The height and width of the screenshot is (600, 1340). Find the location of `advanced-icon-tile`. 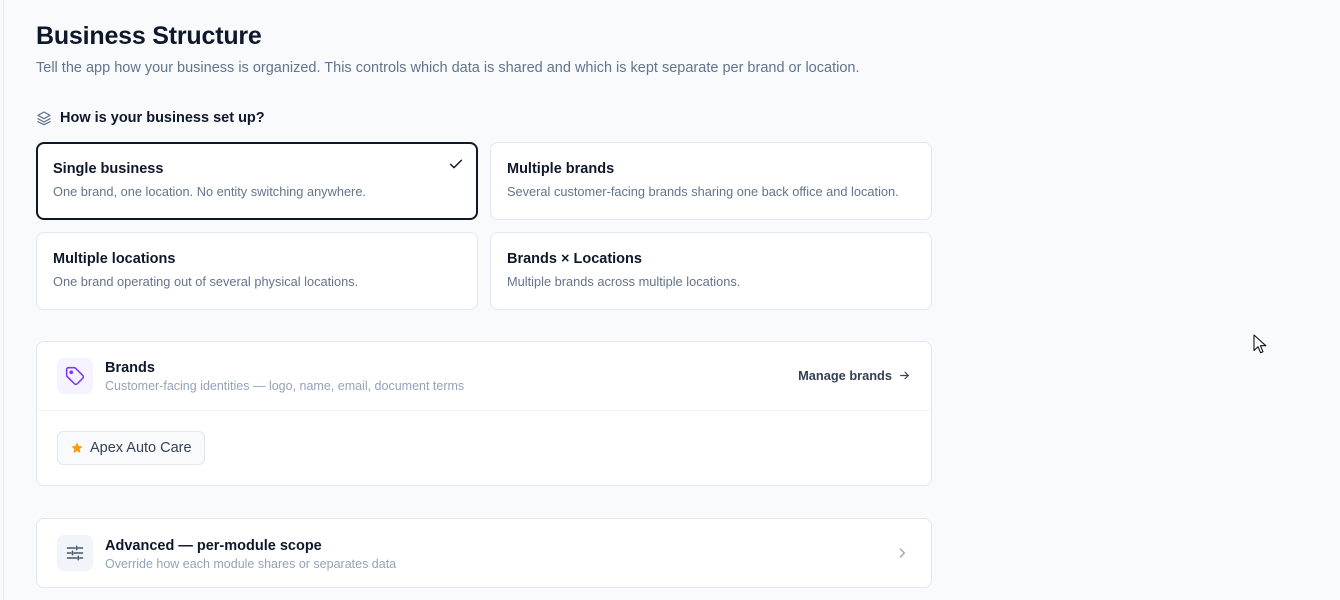

advanced-icon-tile is located at coordinates (75, 553).